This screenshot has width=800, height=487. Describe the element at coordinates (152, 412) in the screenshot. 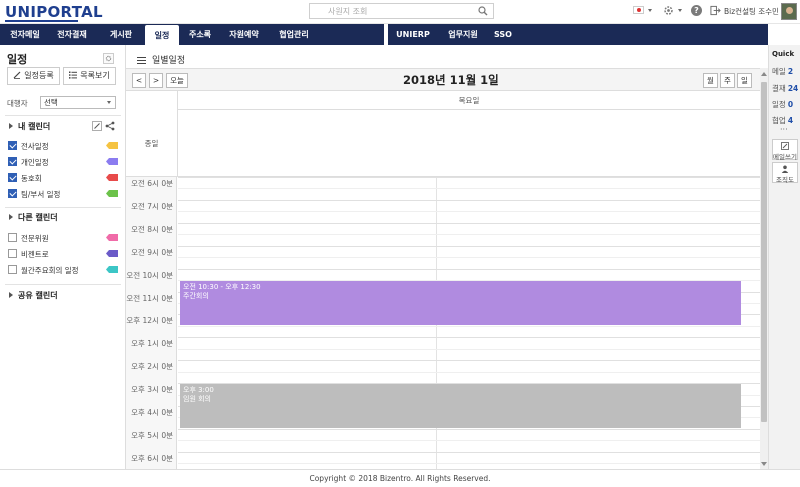

I see `time-label: 오후 4시 0분` at that location.